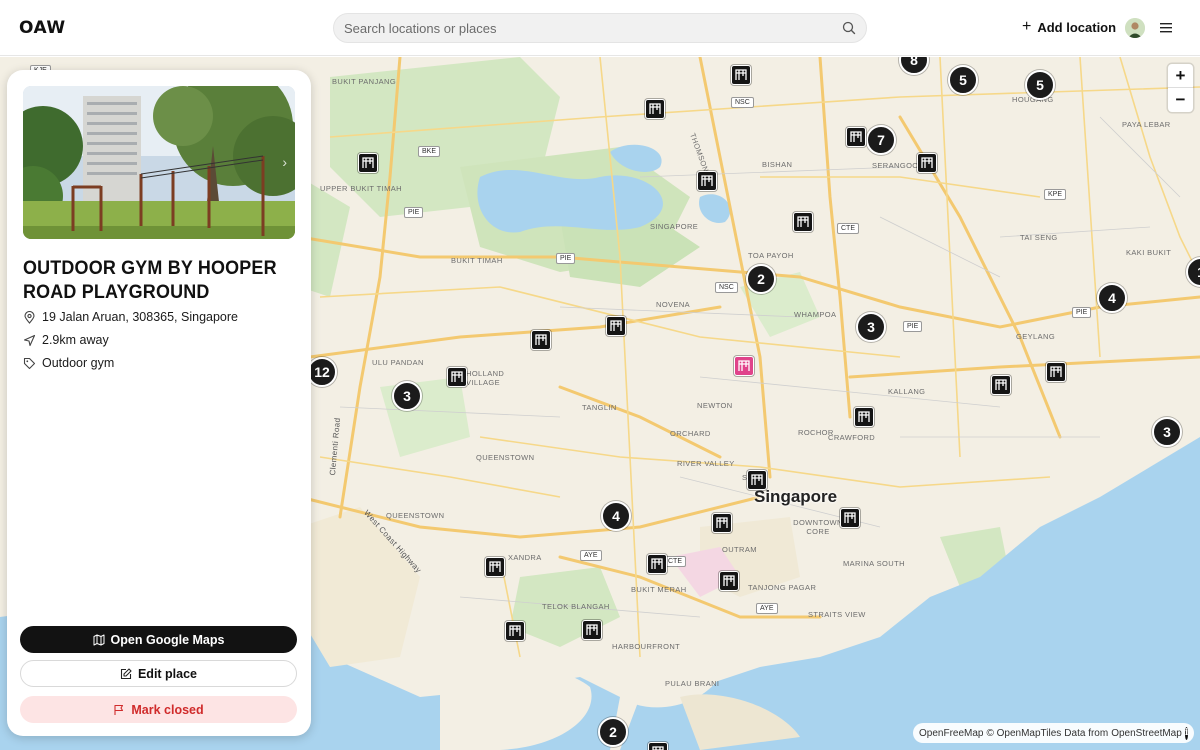  I want to click on category-row: Outdoor gym, so click(68, 363).